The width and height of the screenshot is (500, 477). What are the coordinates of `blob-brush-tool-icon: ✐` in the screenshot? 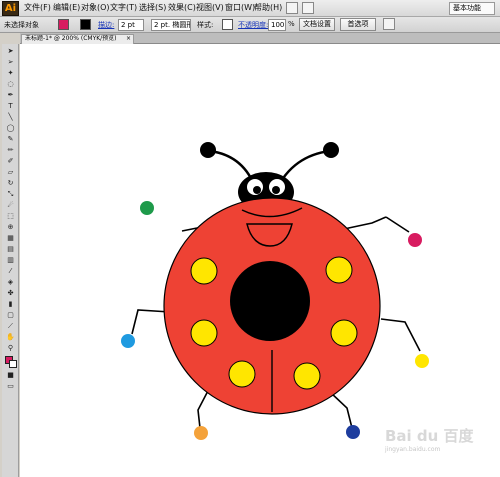 It's located at (10, 161).